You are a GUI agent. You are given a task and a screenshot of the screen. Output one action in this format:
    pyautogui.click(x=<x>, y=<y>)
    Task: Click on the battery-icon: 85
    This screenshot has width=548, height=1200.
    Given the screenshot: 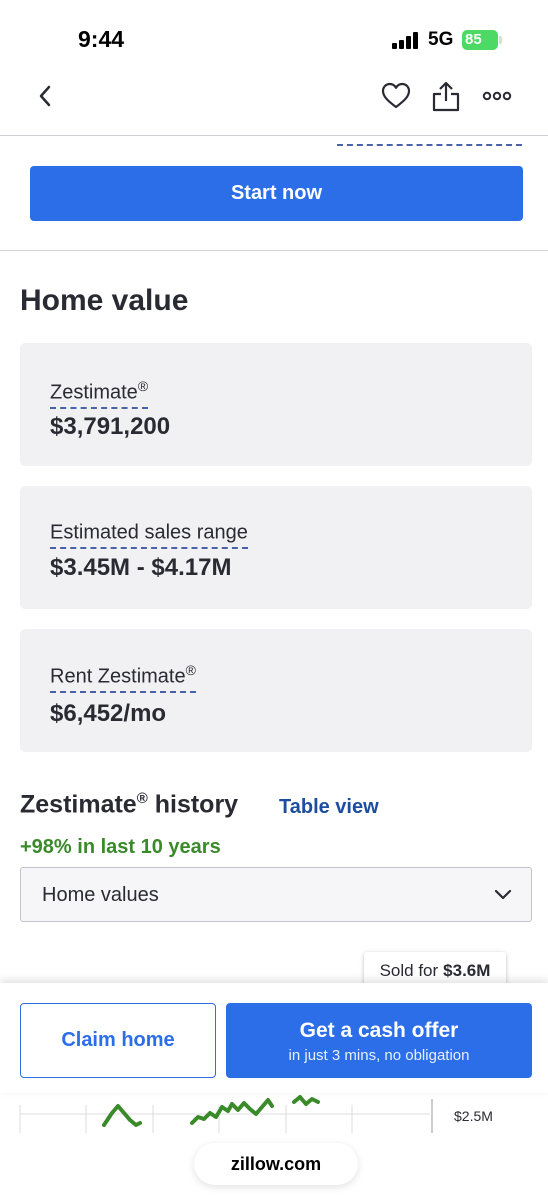 What is the action you would take?
    pyautogui.click(x=482, y=40)
    